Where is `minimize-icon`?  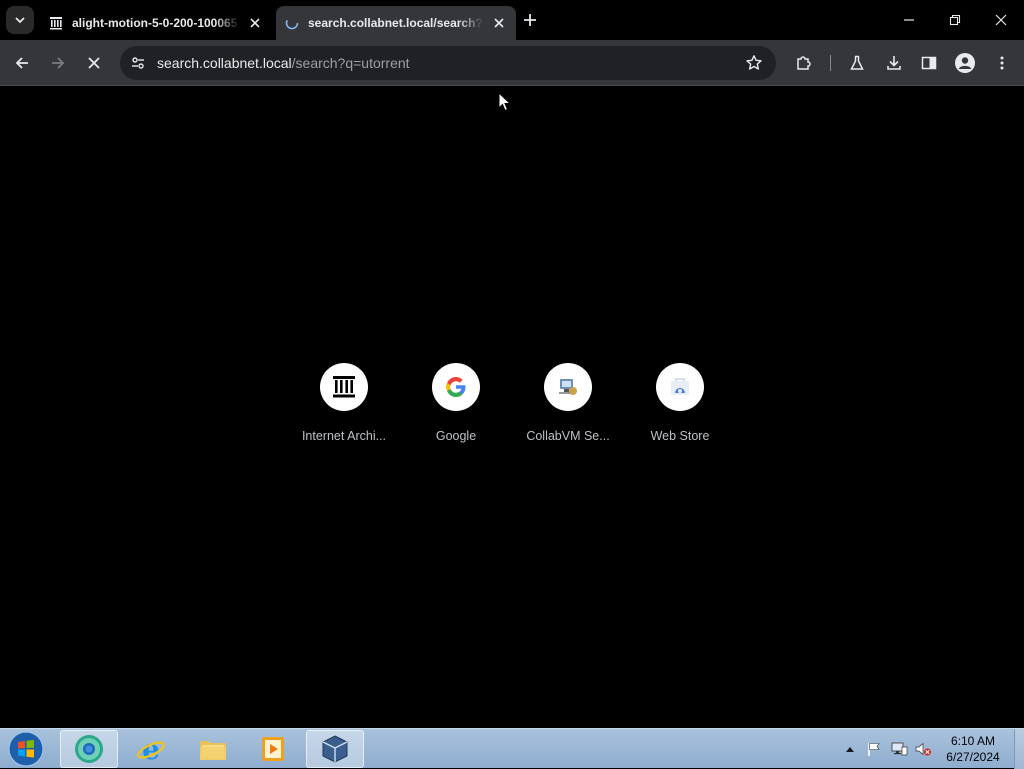
minimize-icon is located at coordinates (909, 20).